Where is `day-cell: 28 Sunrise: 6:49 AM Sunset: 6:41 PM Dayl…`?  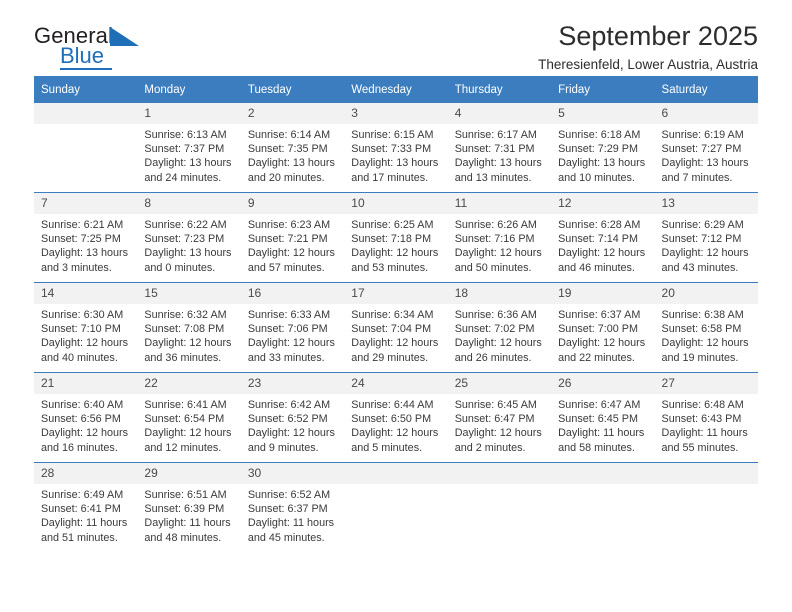
day-cell: 28 Sunrise: 6:49 AM Sunset: 6:41 PM Dayl… is located at coordinates (86, 507).